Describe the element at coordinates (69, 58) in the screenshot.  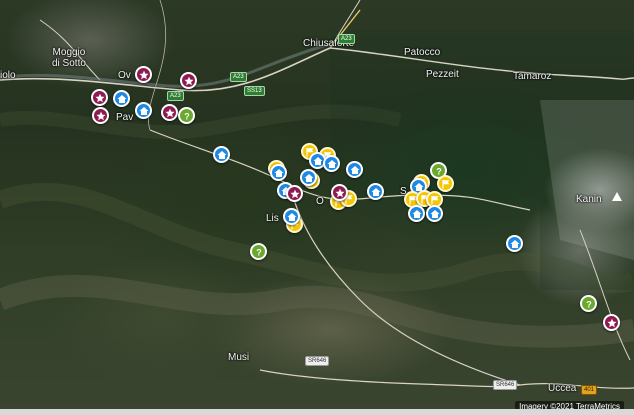
I see `place-label-moggio-di-sotto: Moggio di Sotto` at that location.